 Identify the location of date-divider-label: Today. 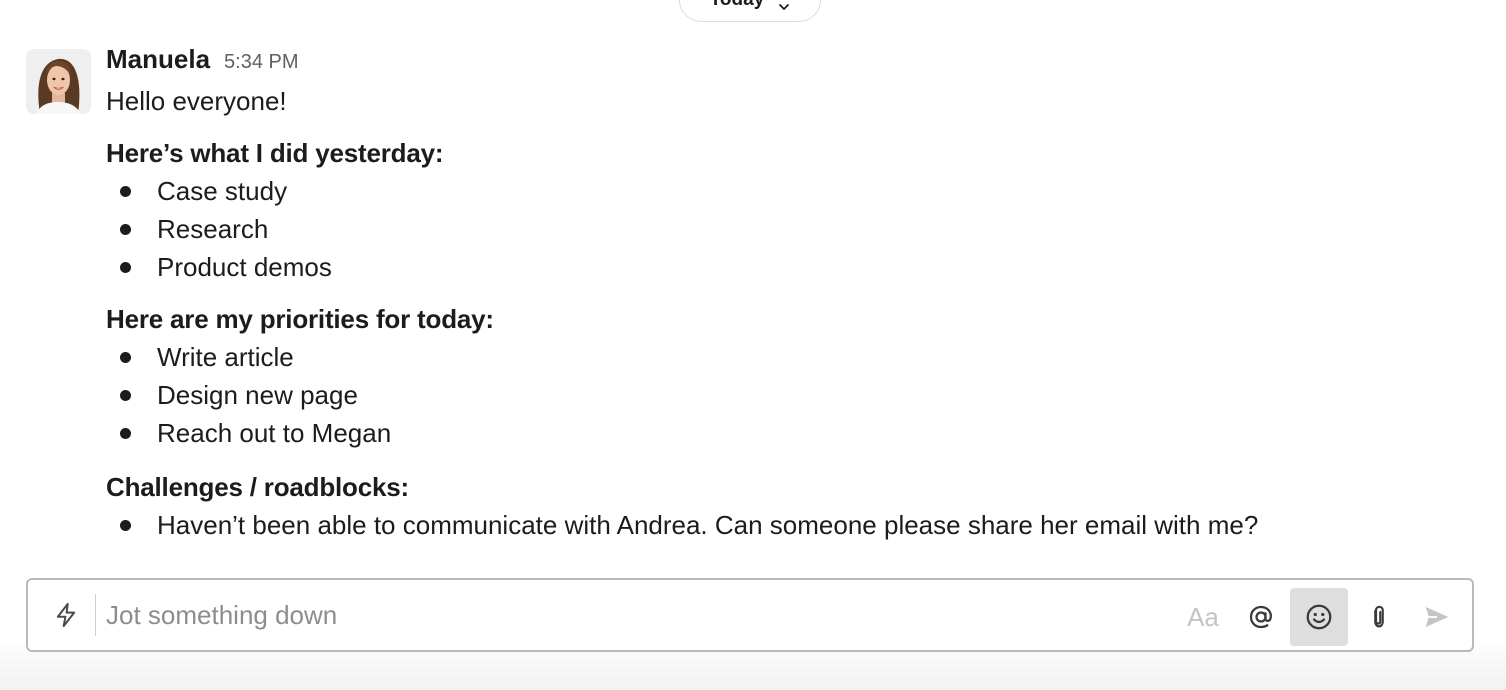
(737, 5).